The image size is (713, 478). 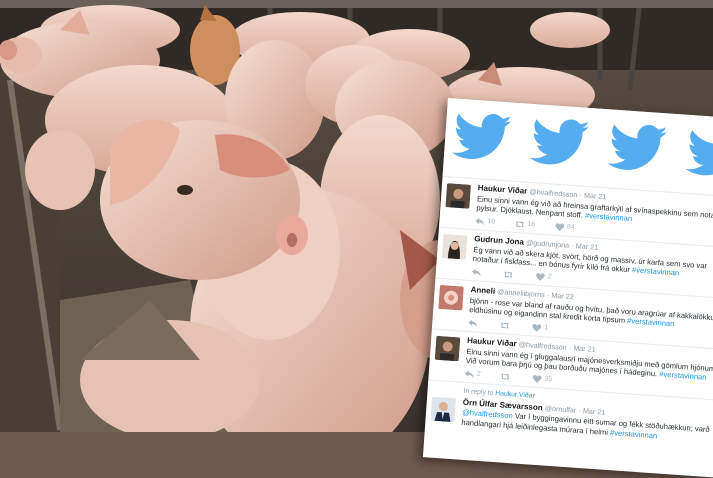 I want to click on like-button: 84, so click(x=565, y=227).